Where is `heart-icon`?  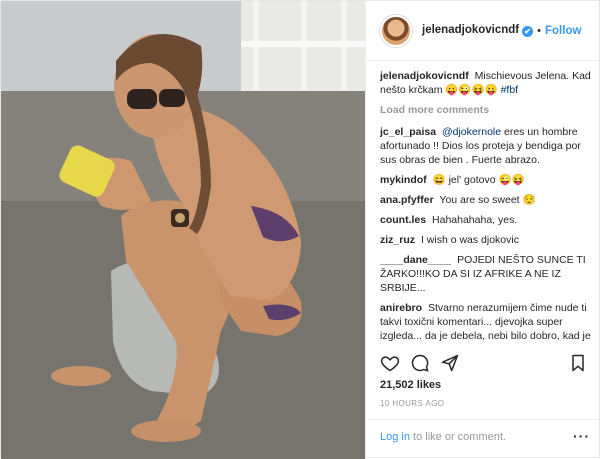 heart-icon is located at coordinates (390, 364).